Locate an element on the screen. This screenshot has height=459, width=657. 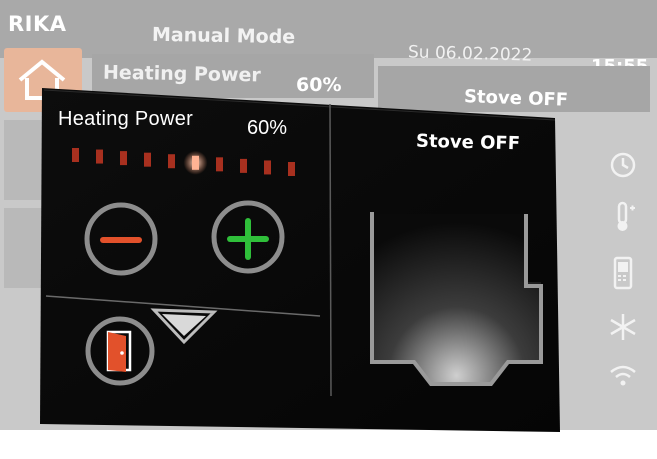
stove-status-label: Stove OFF is located at coordinates (468, 142).